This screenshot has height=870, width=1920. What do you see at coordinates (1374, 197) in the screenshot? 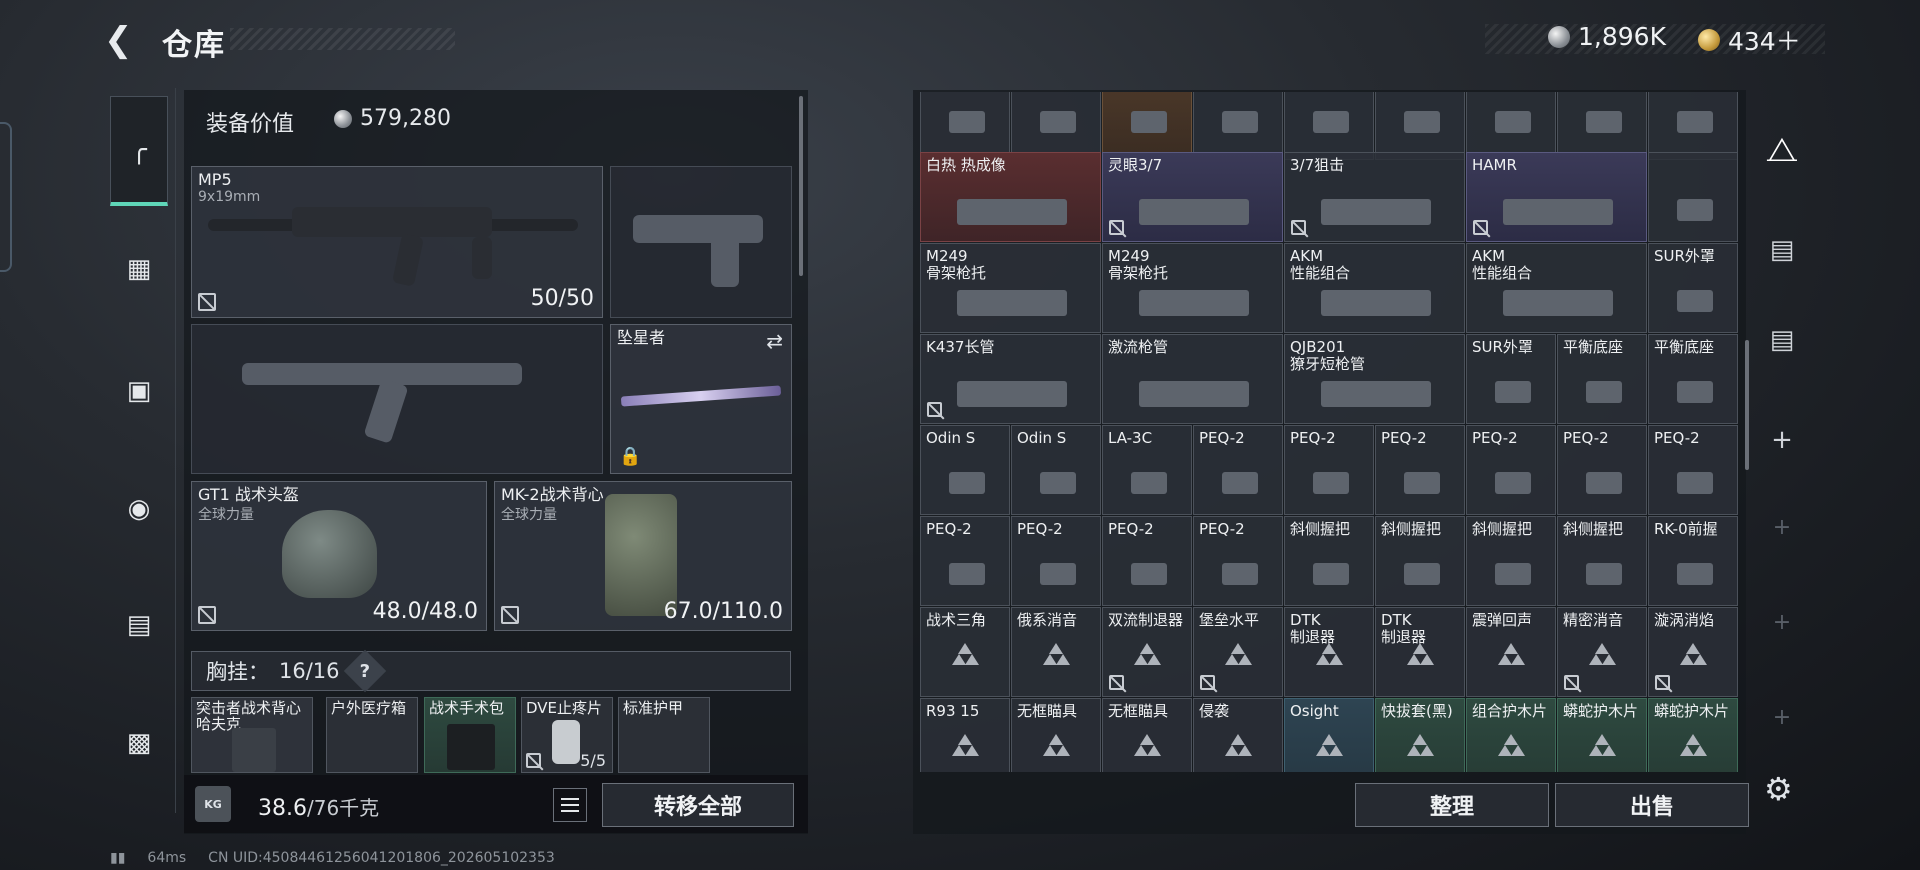
I see `stash-item: 3/7狙击` at bounding box center [1374, 197].